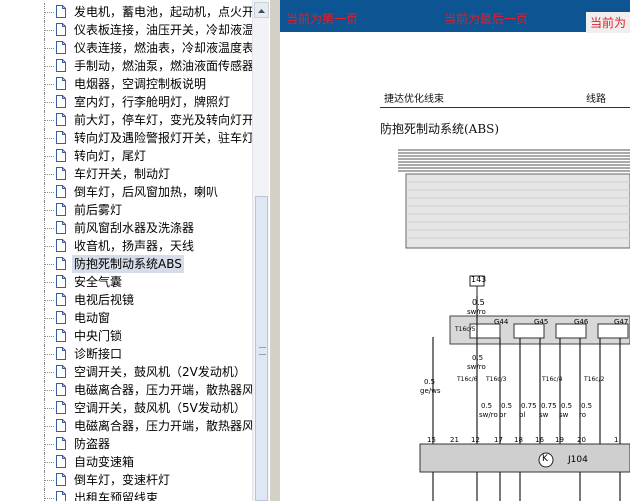 The height and width of the screenshot is (501, 630). Describe the element at coordinates (126, 372) in the screenshot. I see `tree-item: 空调开关，鼓风机（2V发动机）` at that location.